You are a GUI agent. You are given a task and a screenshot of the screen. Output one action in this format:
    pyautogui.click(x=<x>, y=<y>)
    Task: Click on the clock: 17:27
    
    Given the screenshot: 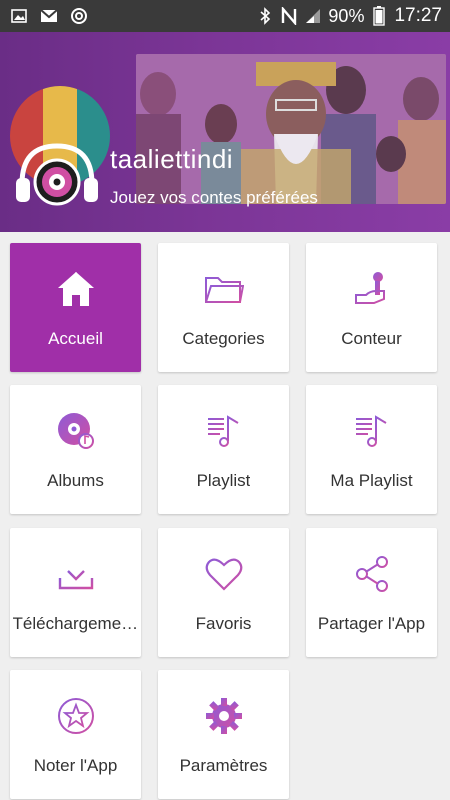 What is the action you would take?
    pyautogui.click(x=418, y=15)
    